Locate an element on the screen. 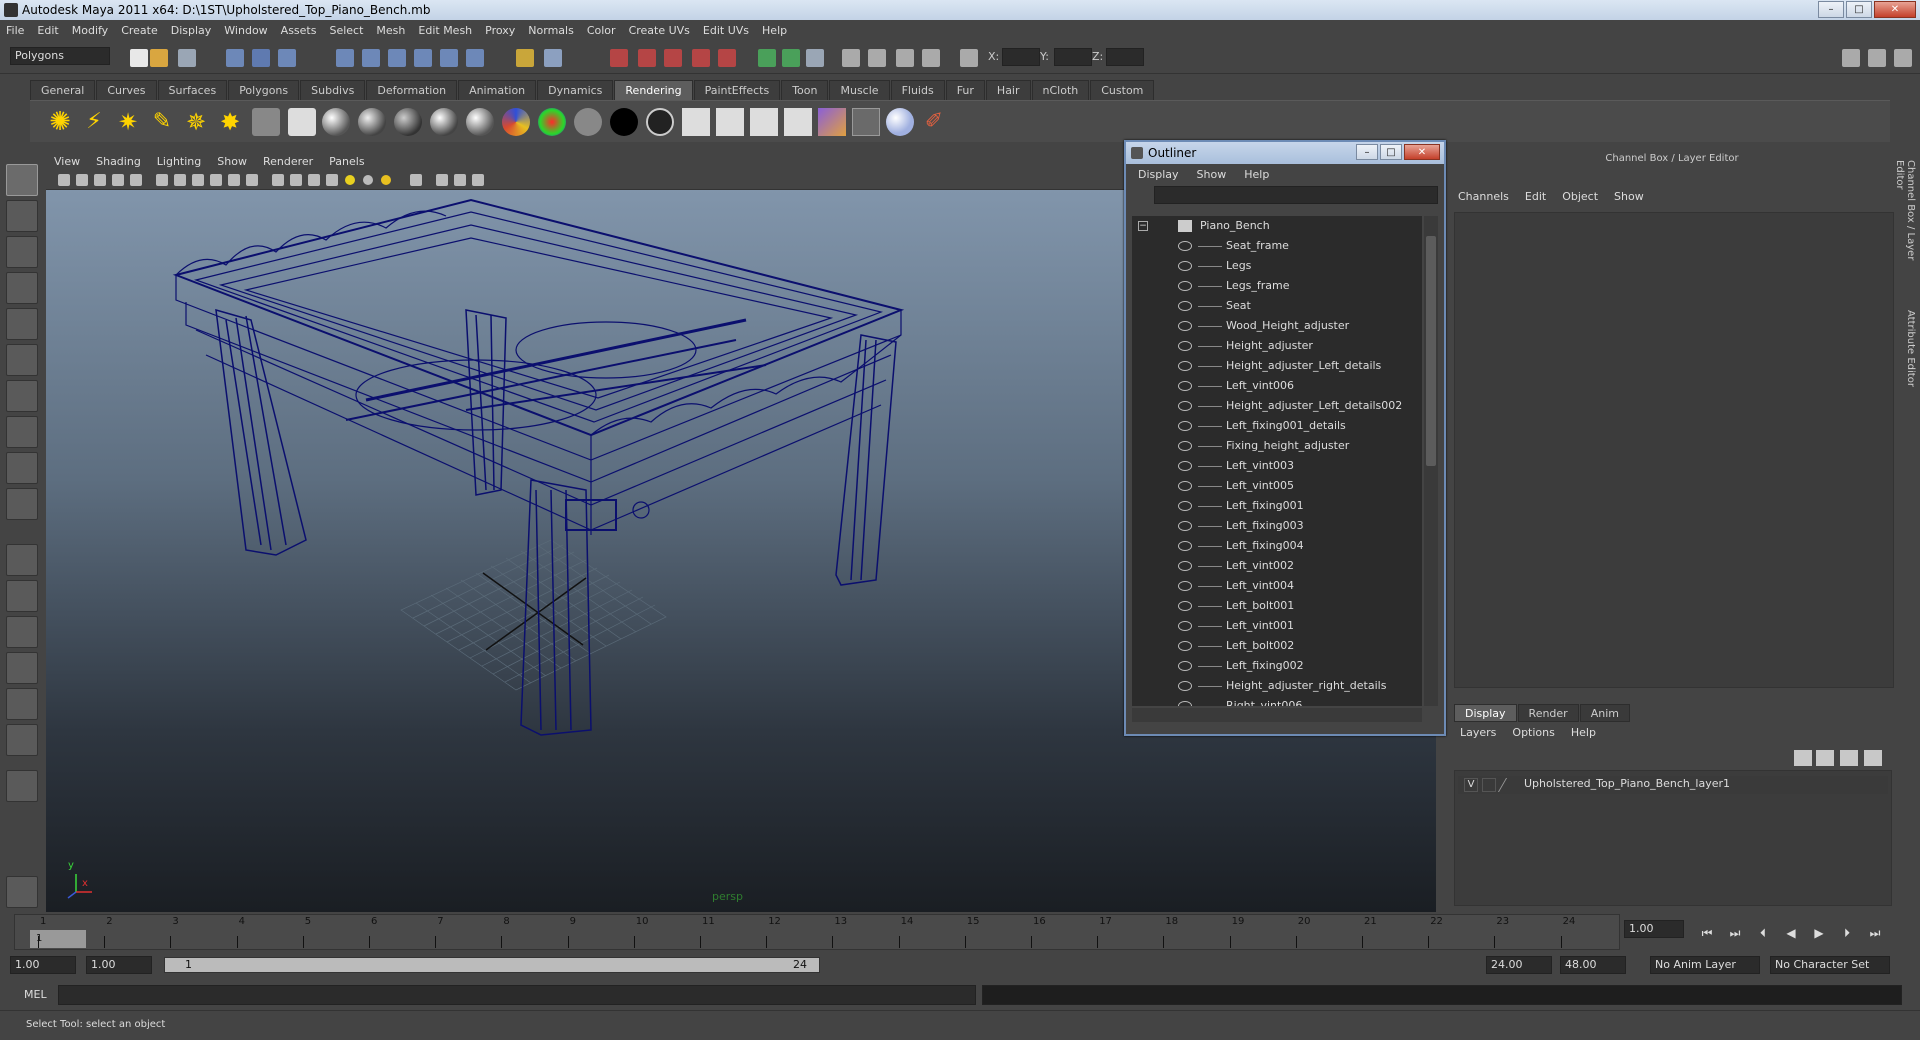 This screenshot has height=1040, width=1920. menu-file: File is located at coordinates (15, 30).